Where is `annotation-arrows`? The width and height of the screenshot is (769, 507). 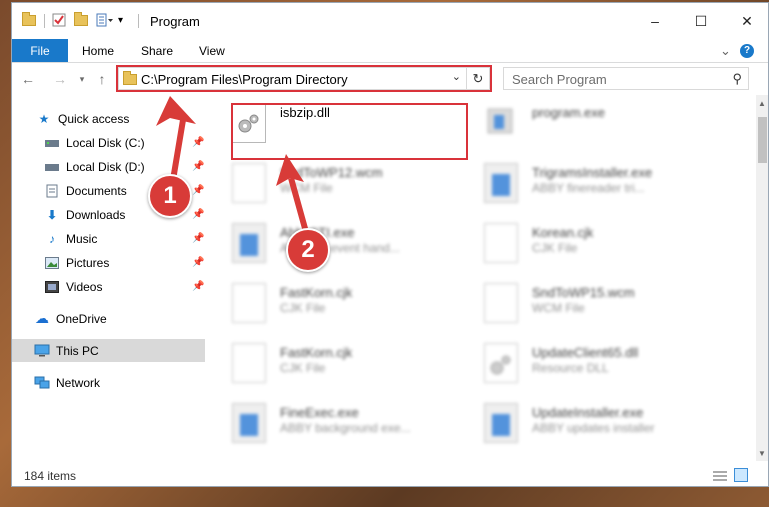 annotation-arrows is located at coordinates (232, 164).